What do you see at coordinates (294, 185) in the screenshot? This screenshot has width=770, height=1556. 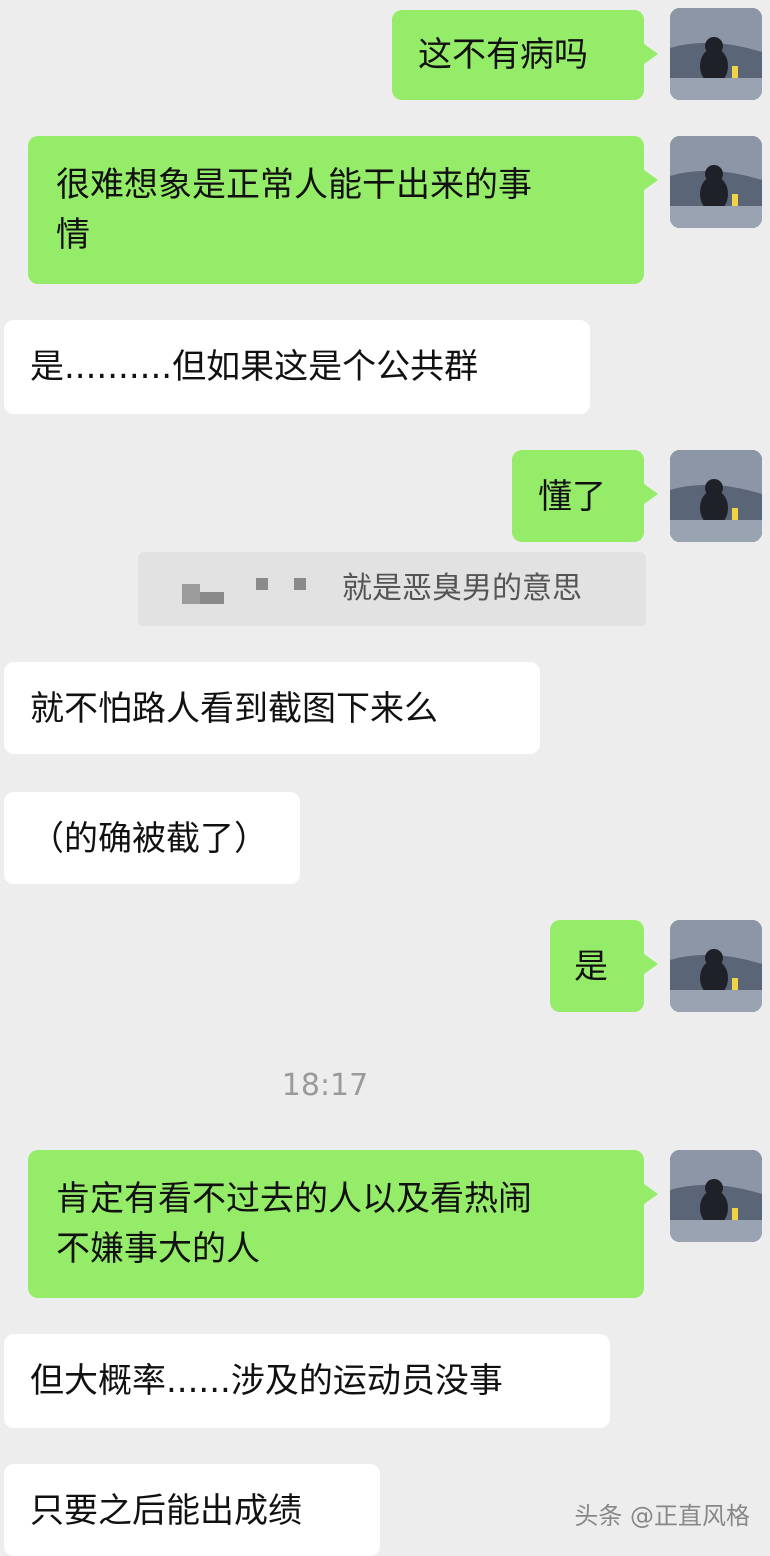 I see `message-text-line: 很难想象是正常人能干出来的事` at bounding box center [294, 185].